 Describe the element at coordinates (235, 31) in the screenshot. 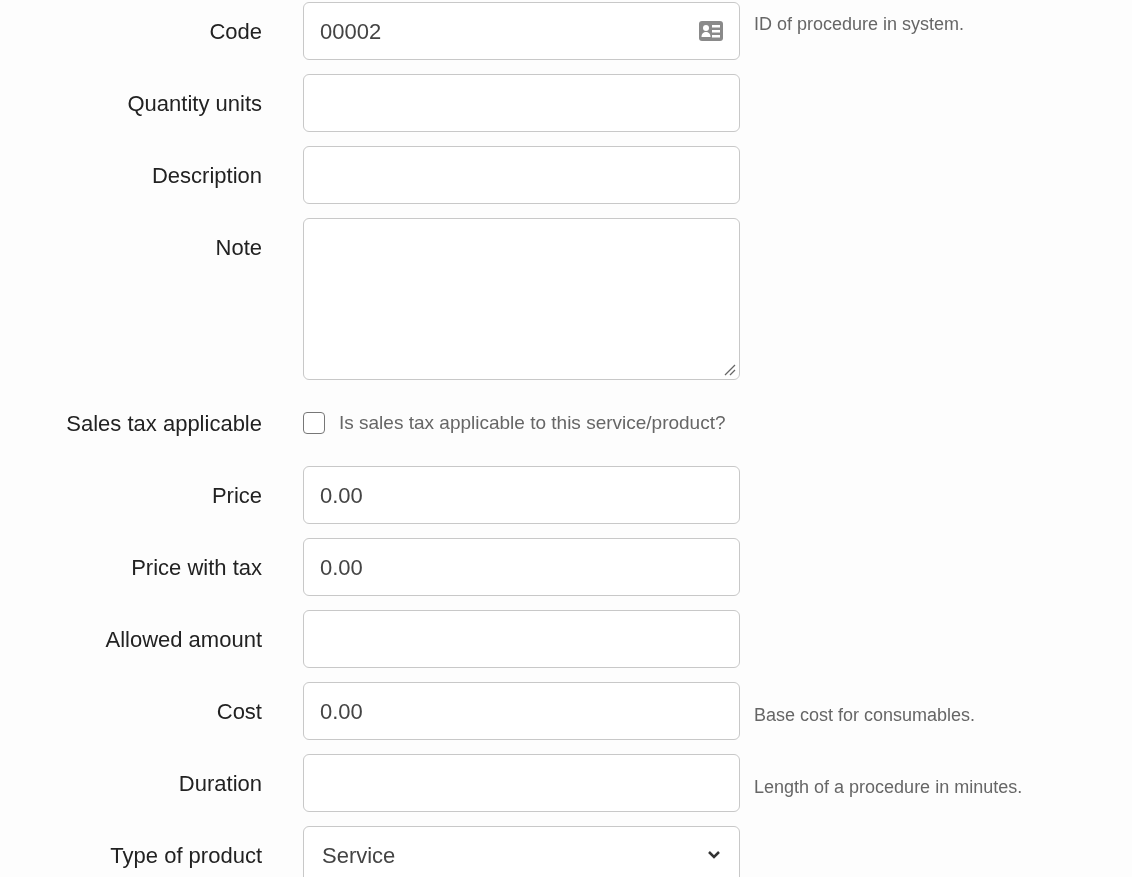

I see `field-label: Code` at that location.